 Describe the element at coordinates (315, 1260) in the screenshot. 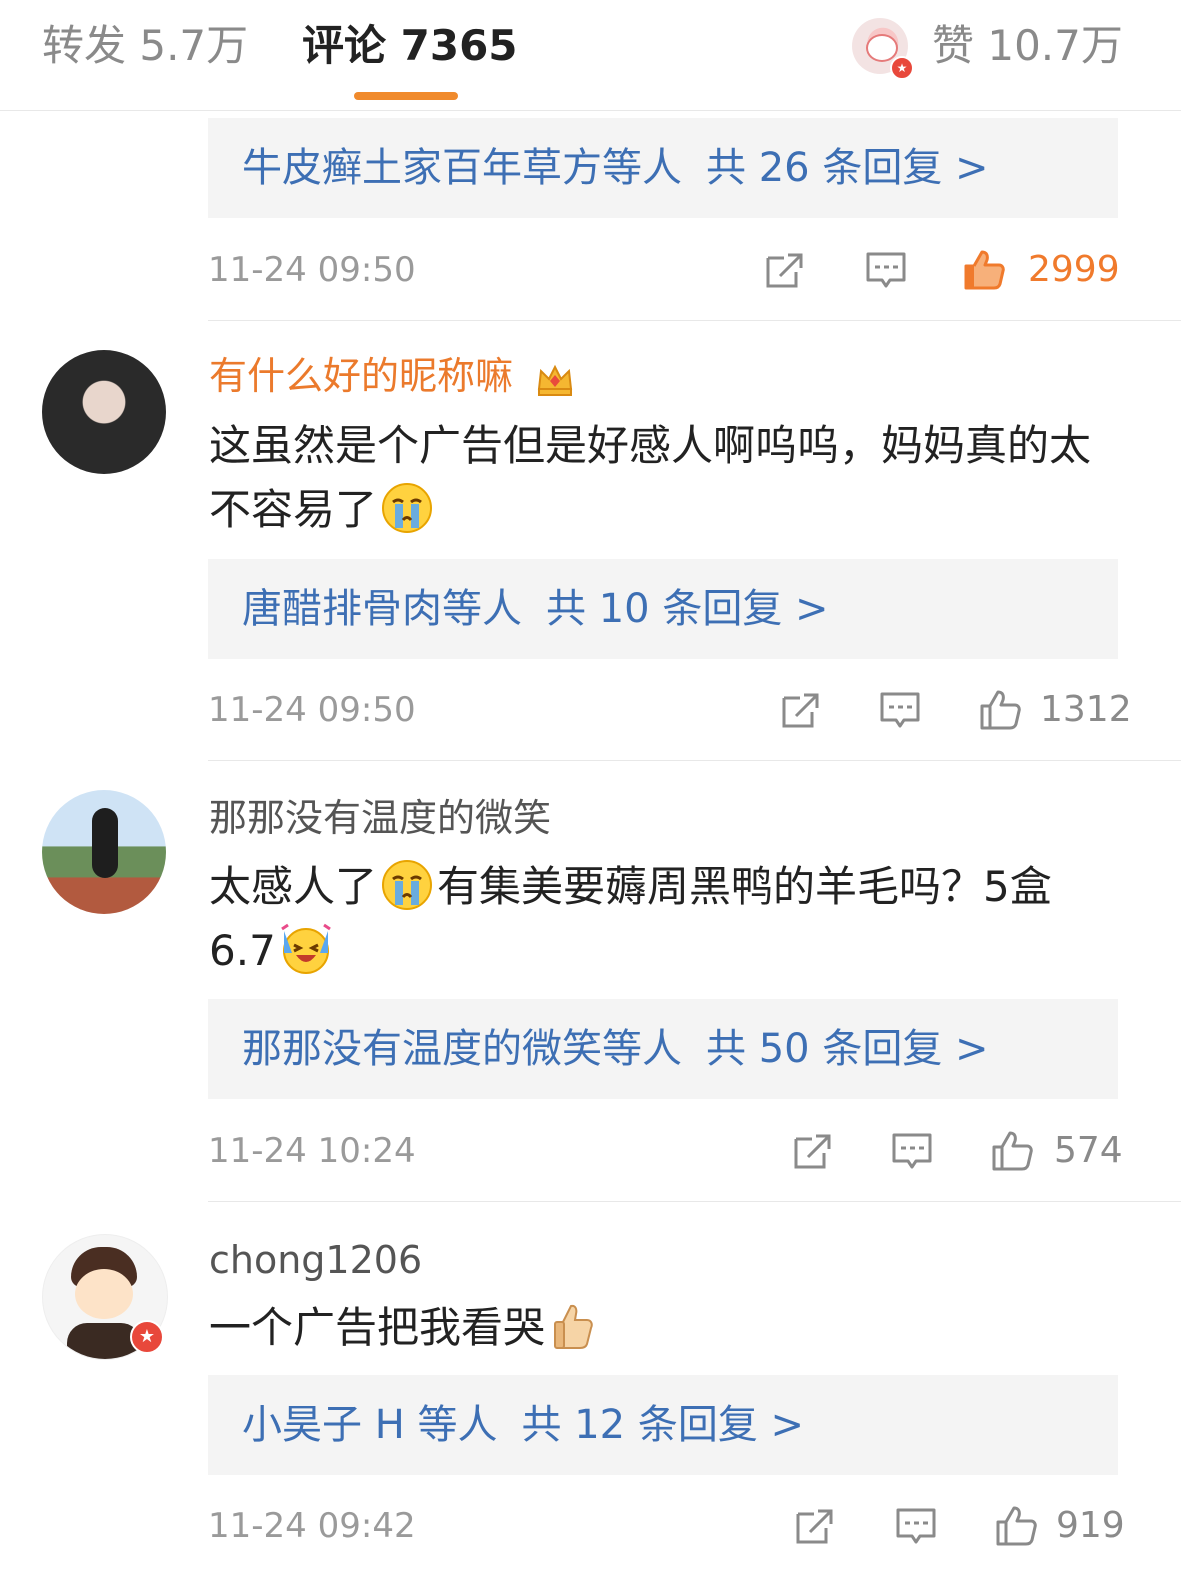

I see `comment-username: chong1206` at that location.